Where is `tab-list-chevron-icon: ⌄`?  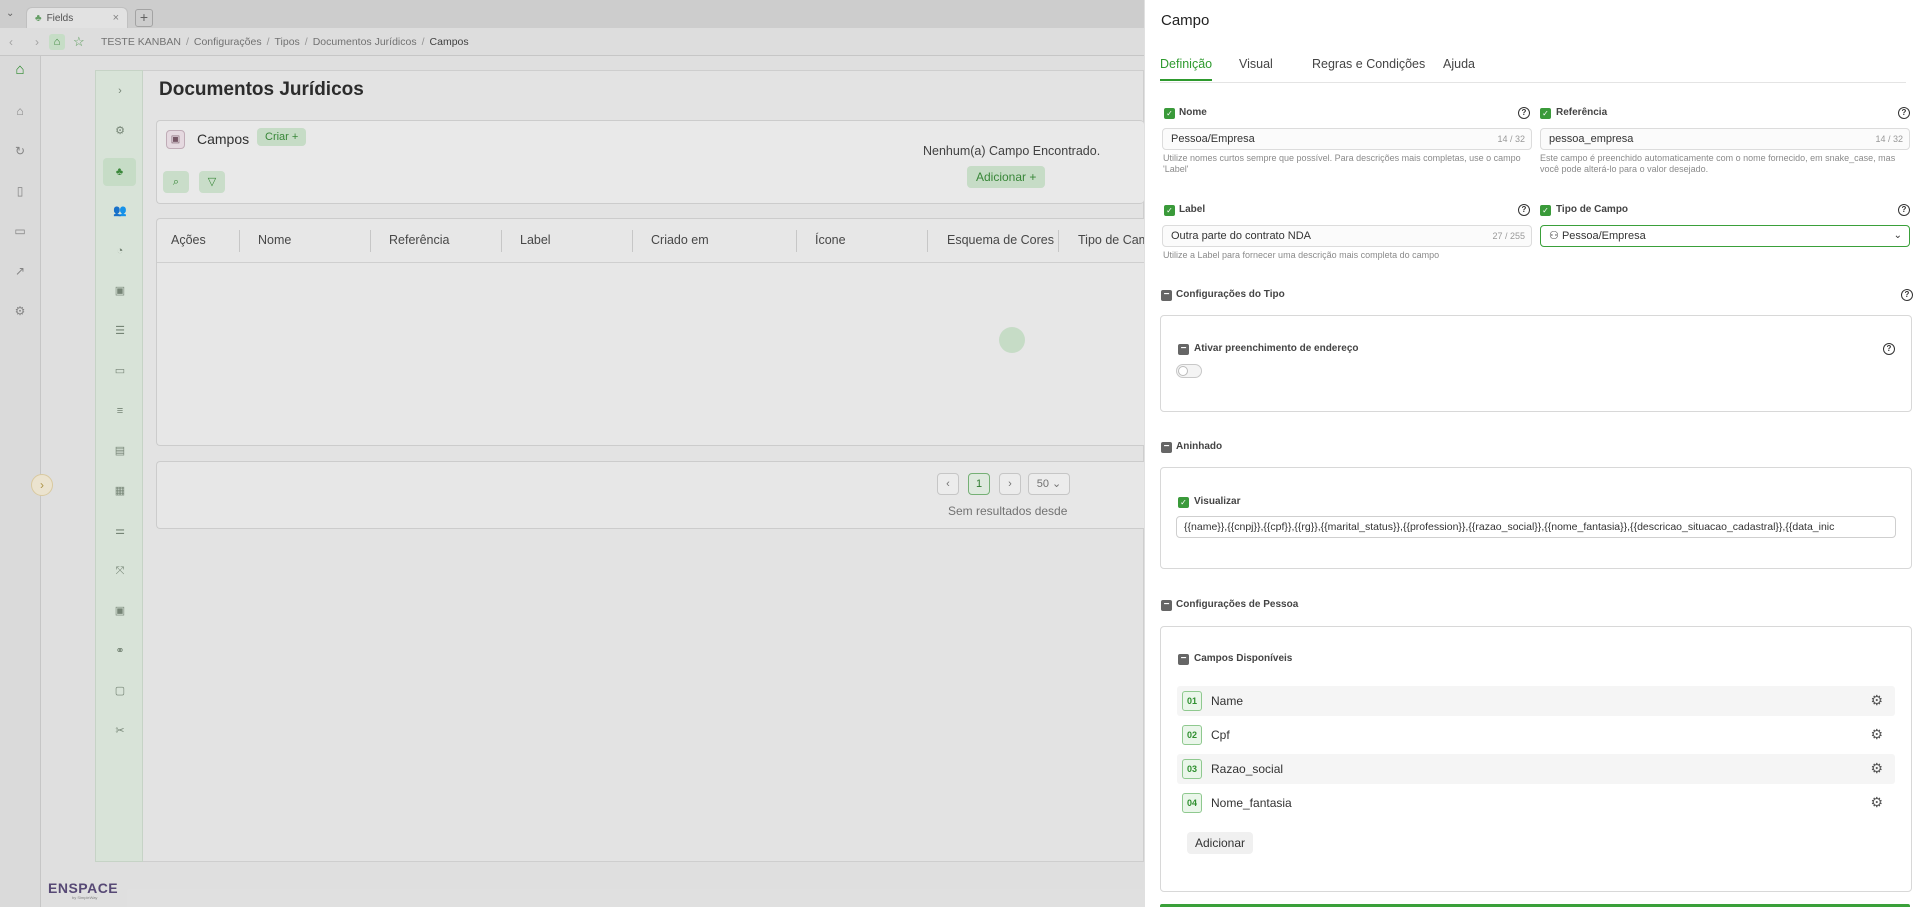
tab-list-chevron-icon: ⌄ is located at coordinates (10, 13).